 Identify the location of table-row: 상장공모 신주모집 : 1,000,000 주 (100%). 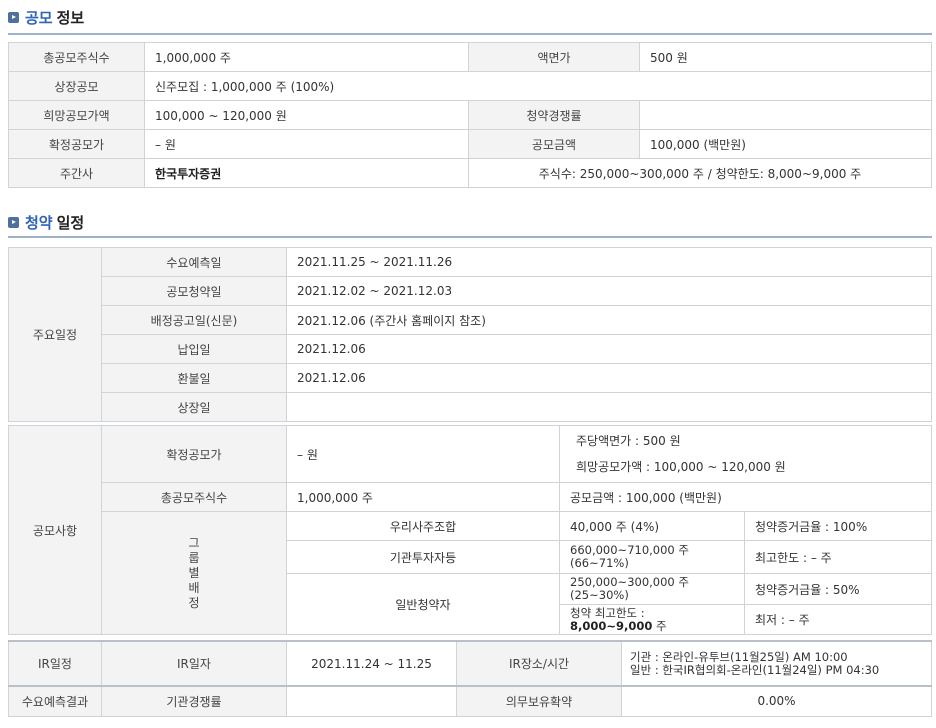
(470, 86).